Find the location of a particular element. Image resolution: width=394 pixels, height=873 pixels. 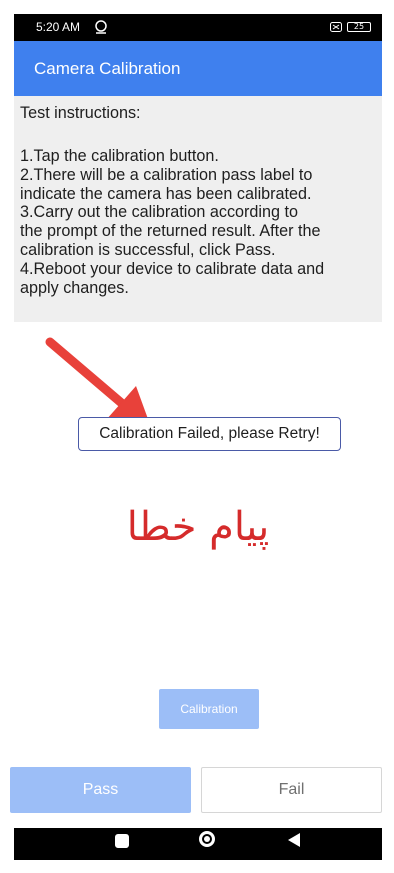

battery-icon: 25 is located at coordinates (359, 27).